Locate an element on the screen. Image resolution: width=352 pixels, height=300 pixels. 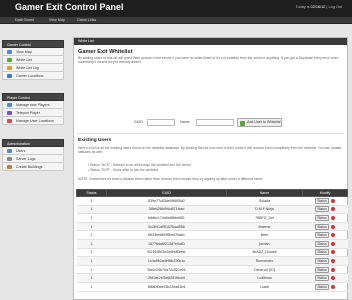
sidebar-item-label: White List Log is located at coordinates (27, 68).